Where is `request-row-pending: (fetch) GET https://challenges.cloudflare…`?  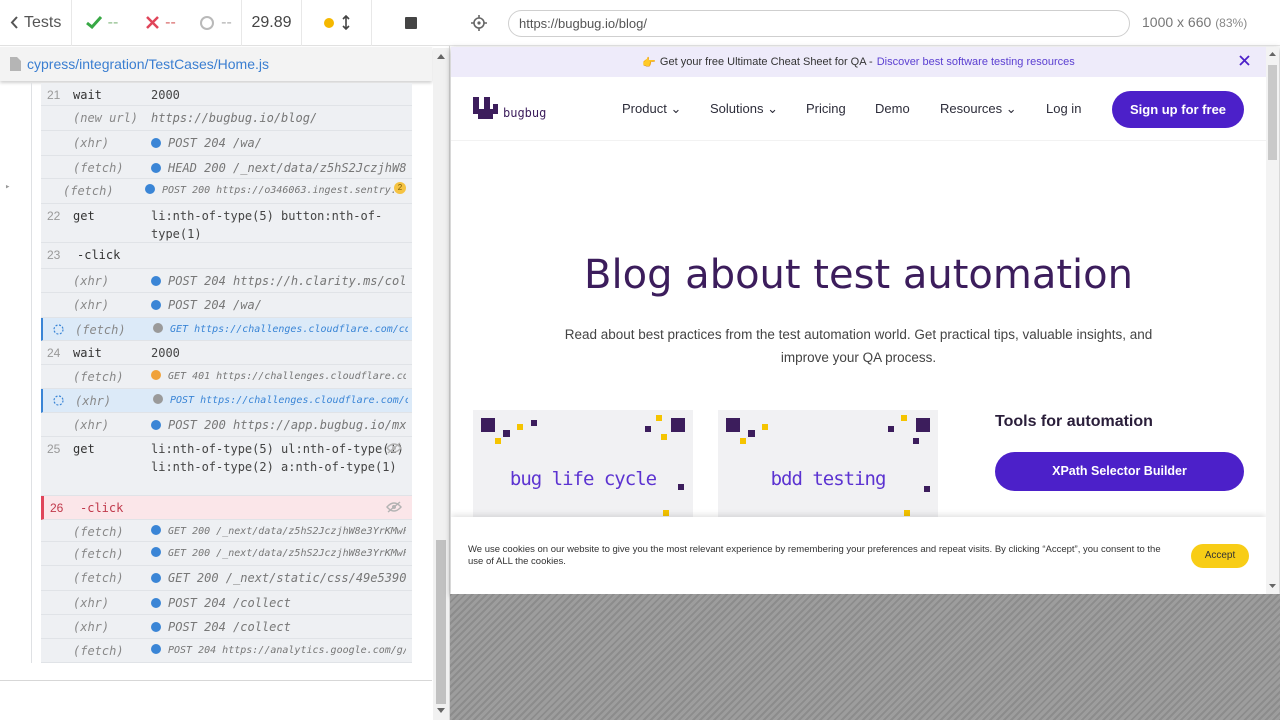 request-row-pending: (fetch) GET https://challenges.cloudflare… is located at coordinates (226, 329).